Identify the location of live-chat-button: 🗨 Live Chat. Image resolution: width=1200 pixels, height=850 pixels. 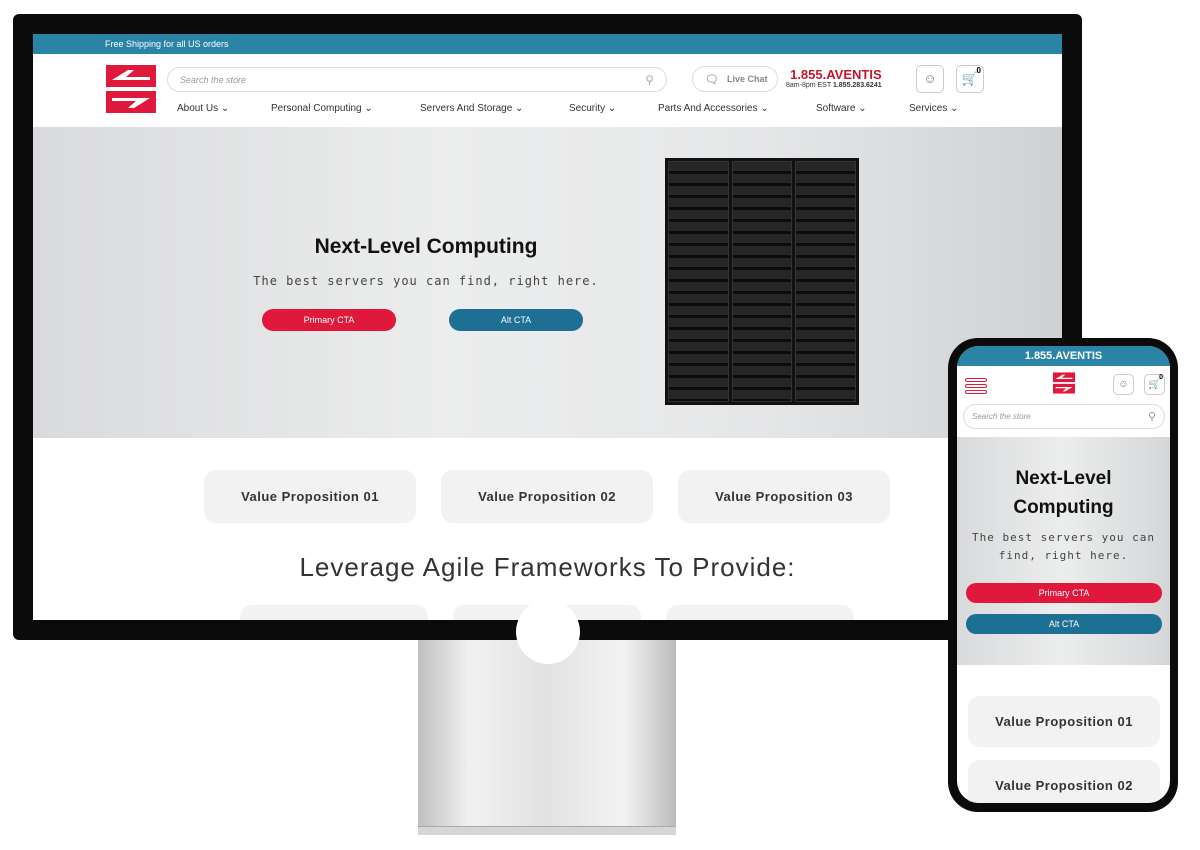
(735, 79).